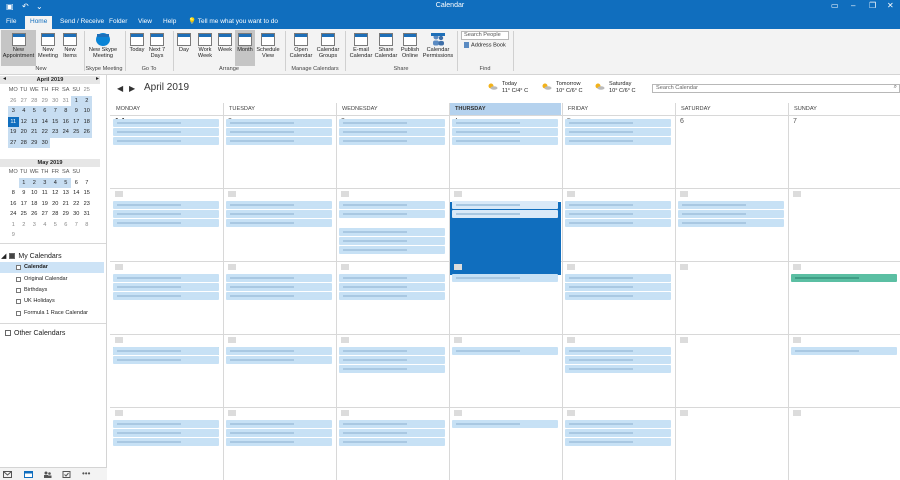  What do you see at coordinates (205, 46) in the screenshot?
I see `work-week-view-button: Work Week` at bounding box center [205, 46].